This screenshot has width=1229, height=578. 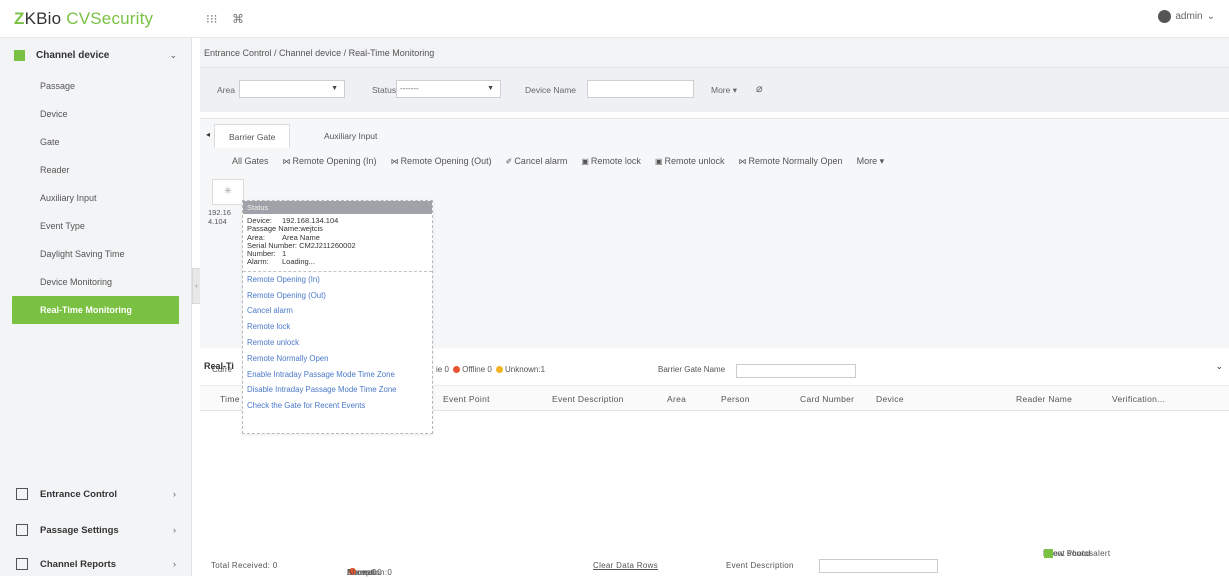 What do you see at coordinates (230, 399) in the screenshot?
I see `col-time: Time` at bounding box center [230, 399].